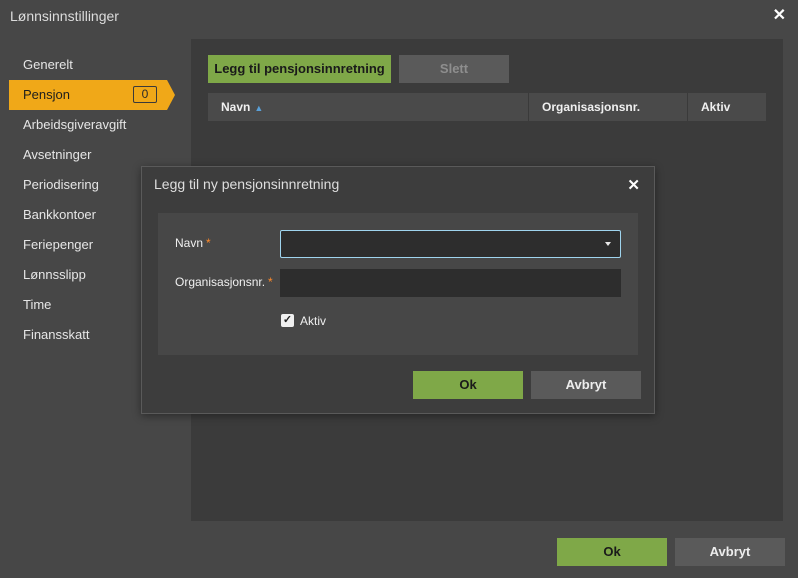  Describe the element at coordinates (46, 94) in the screenshot. I see `sidebar-item-label: Pensjon` at that location.